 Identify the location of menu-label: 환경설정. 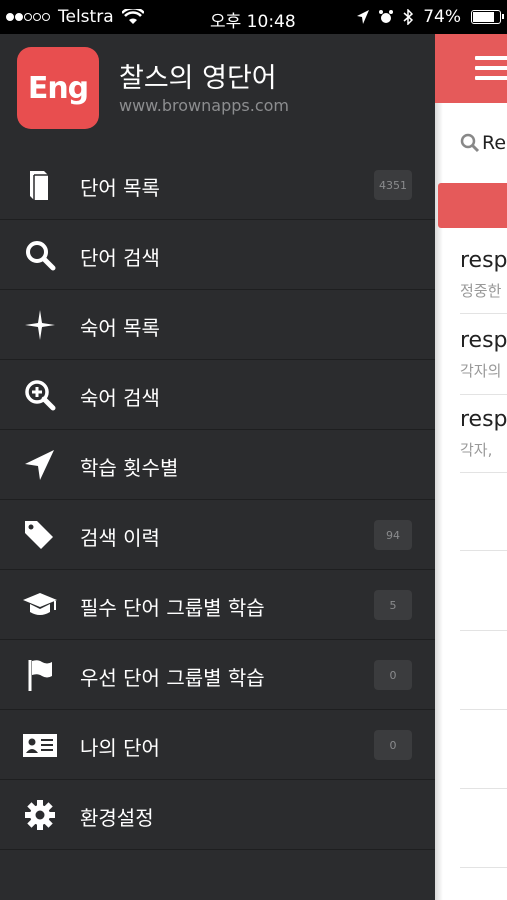
(117, 818).